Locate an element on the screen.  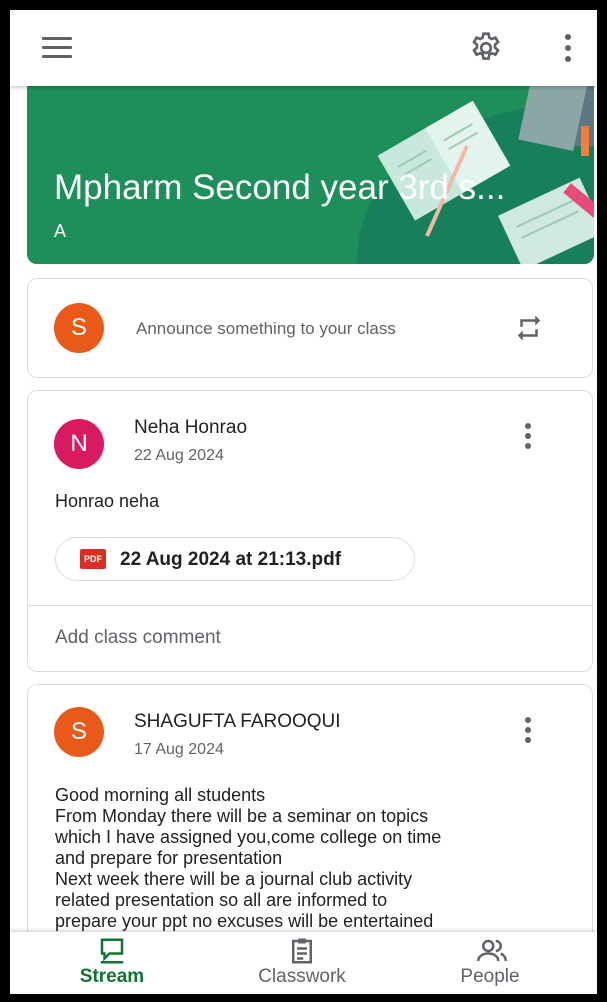
post-date: 22 Aug 2024 is located at coordinates (179, 455).